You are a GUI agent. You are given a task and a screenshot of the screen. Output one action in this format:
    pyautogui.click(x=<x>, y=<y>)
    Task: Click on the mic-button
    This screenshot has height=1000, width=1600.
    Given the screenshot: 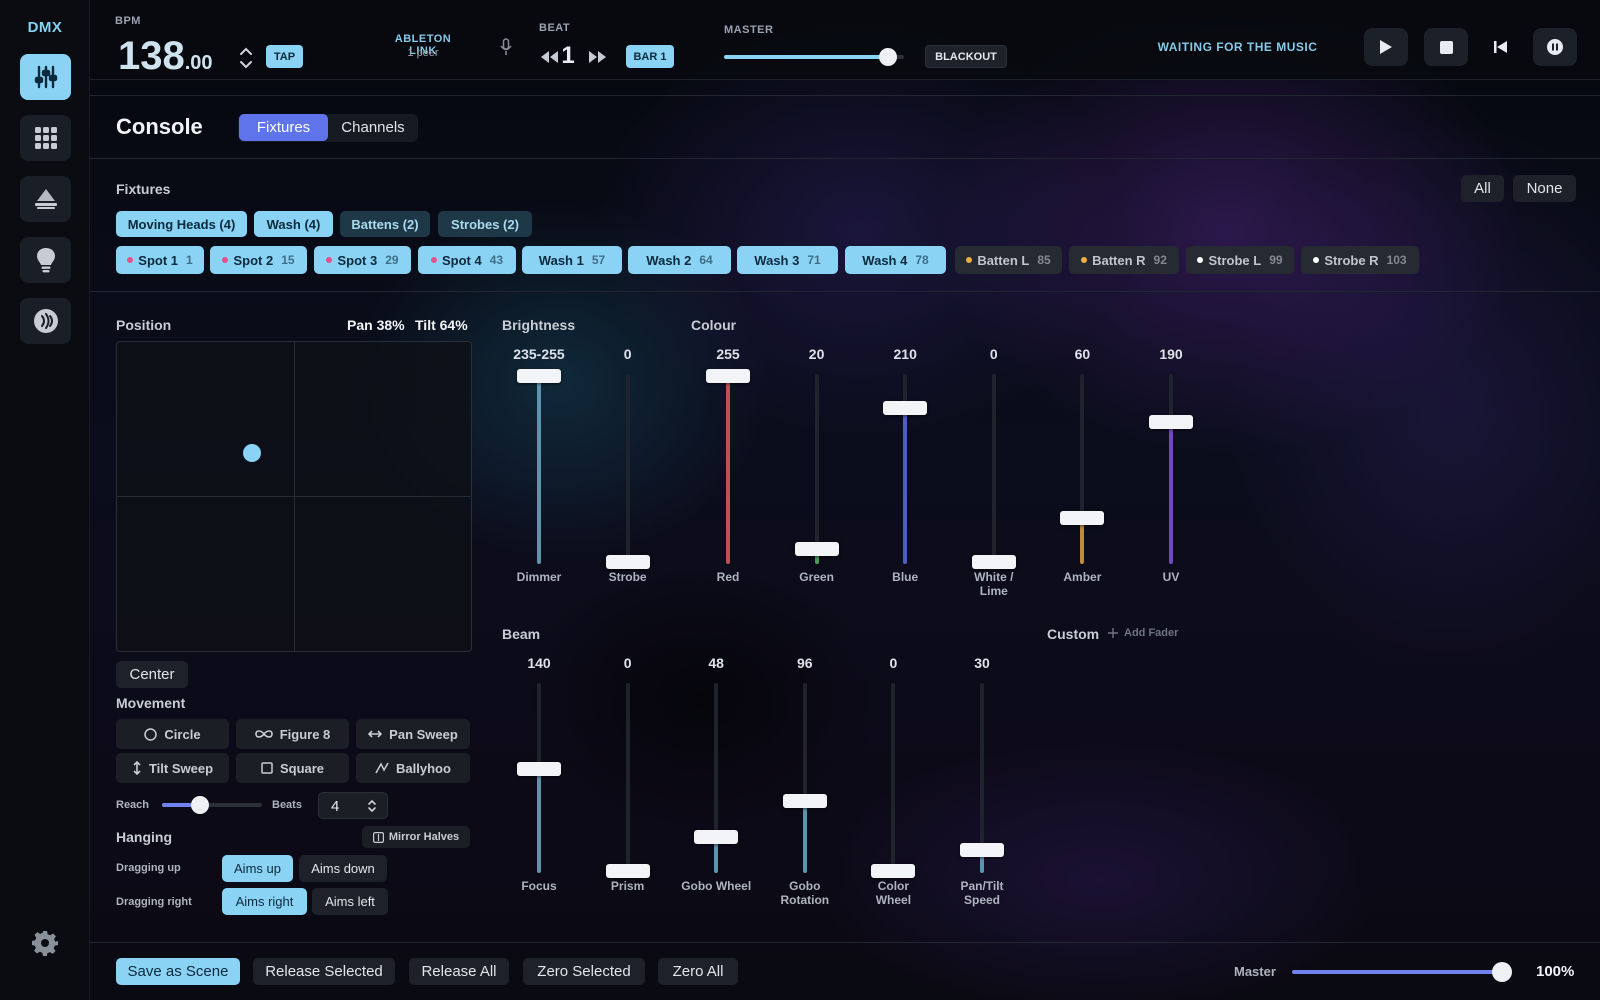 What is the action you would take?
    pyautogui.click(x=506, y=47)
    